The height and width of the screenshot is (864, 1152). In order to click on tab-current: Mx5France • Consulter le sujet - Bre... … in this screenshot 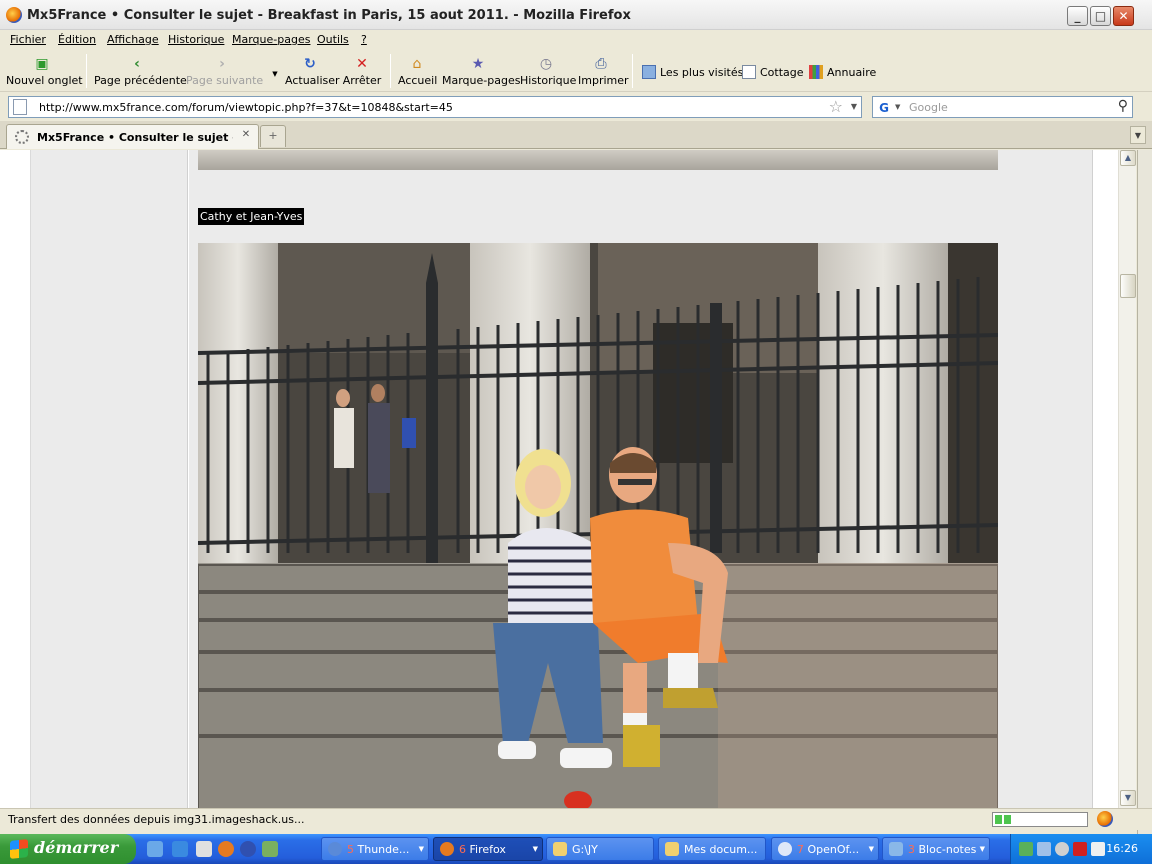, I will do `click(132, 136)`.